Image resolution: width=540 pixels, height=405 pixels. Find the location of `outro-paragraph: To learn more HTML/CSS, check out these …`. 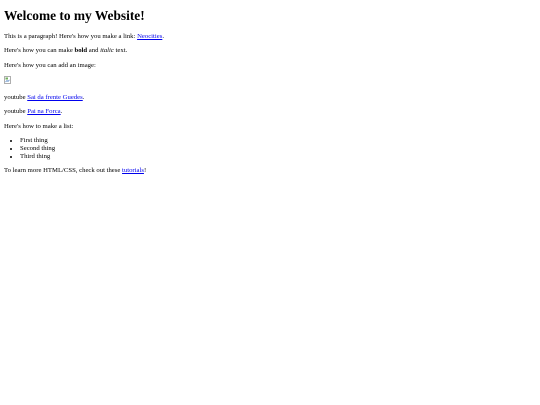

outro-paragraph: To learn more HTML/CSS, check out these … is located at coordinates (270, 171).